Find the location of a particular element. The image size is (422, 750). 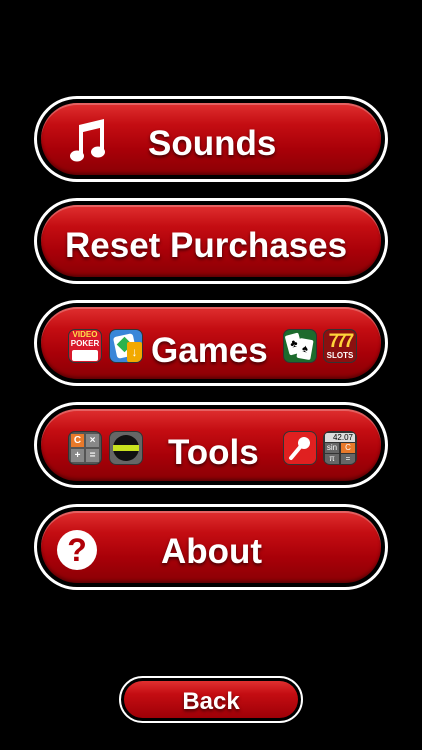

about-button: ? About is located at coordinates (211, 547).